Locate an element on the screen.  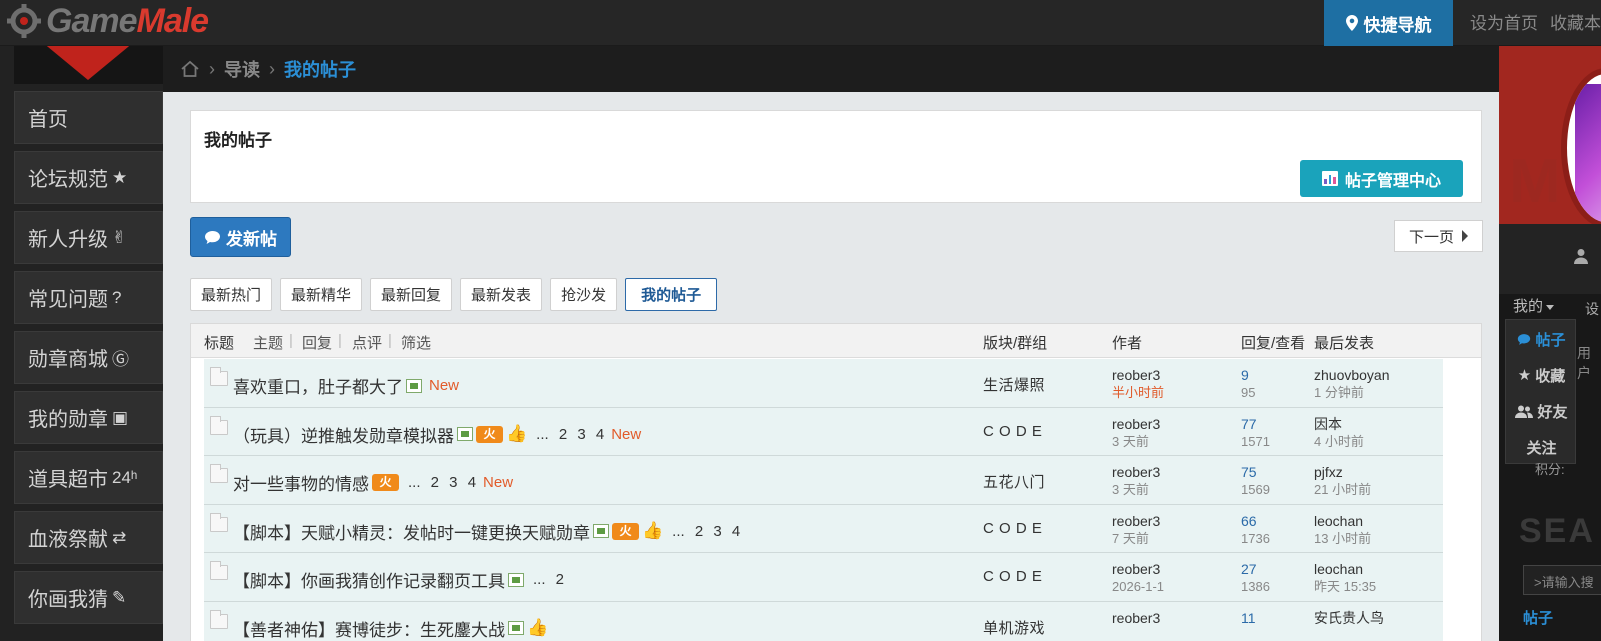
tab-my-posts: 我的帖子 is located at coordinates (671, 294).